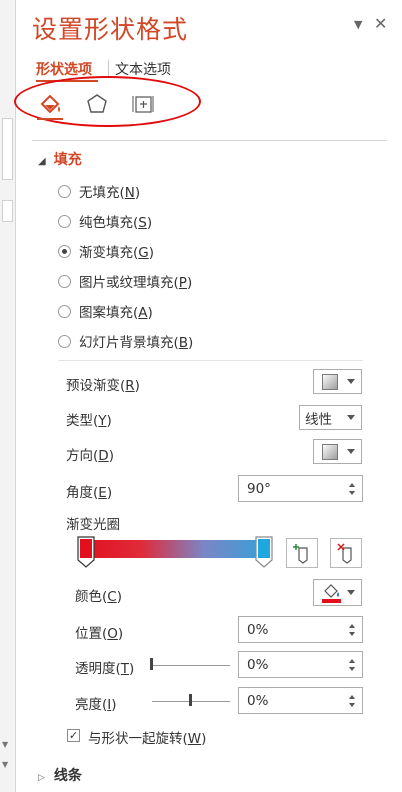 The width and height of the screenshot is (402, 792). What do you see at coordinates (292, 701) in the screenshot?
I see `brightness-value: 0%` at bounding box center [292, 701].